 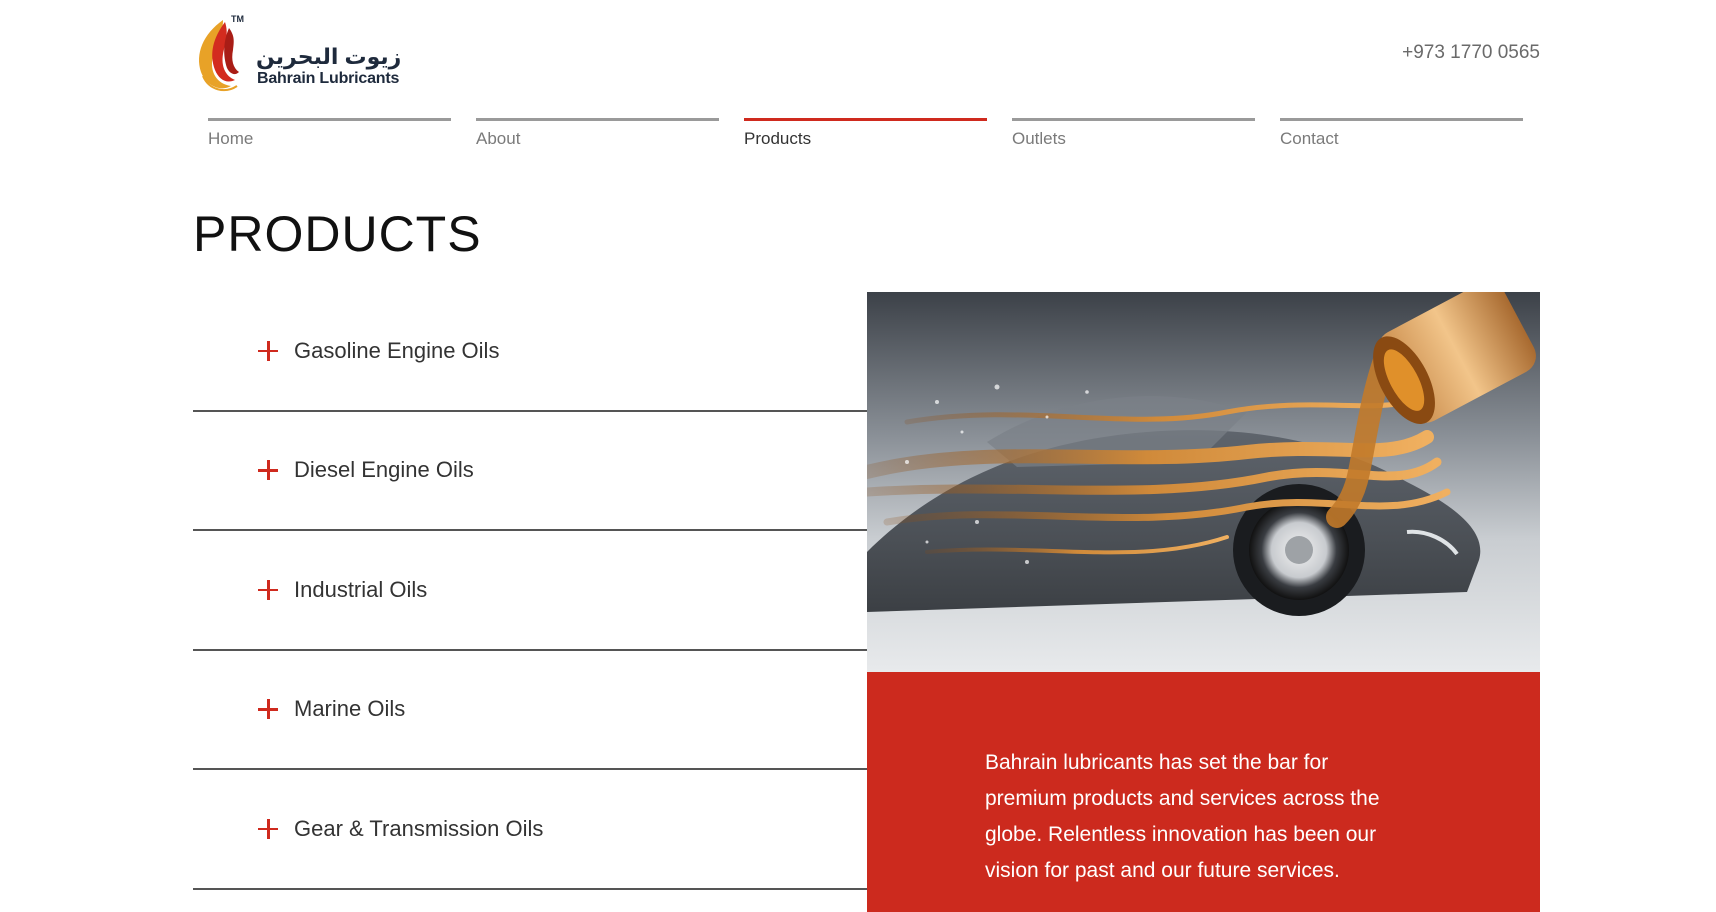 What do you see at coordinates (329, 56) in the screenshot?
I see `logo-arabic-text: زيوت البحرين` at bounding box center [329, 56].